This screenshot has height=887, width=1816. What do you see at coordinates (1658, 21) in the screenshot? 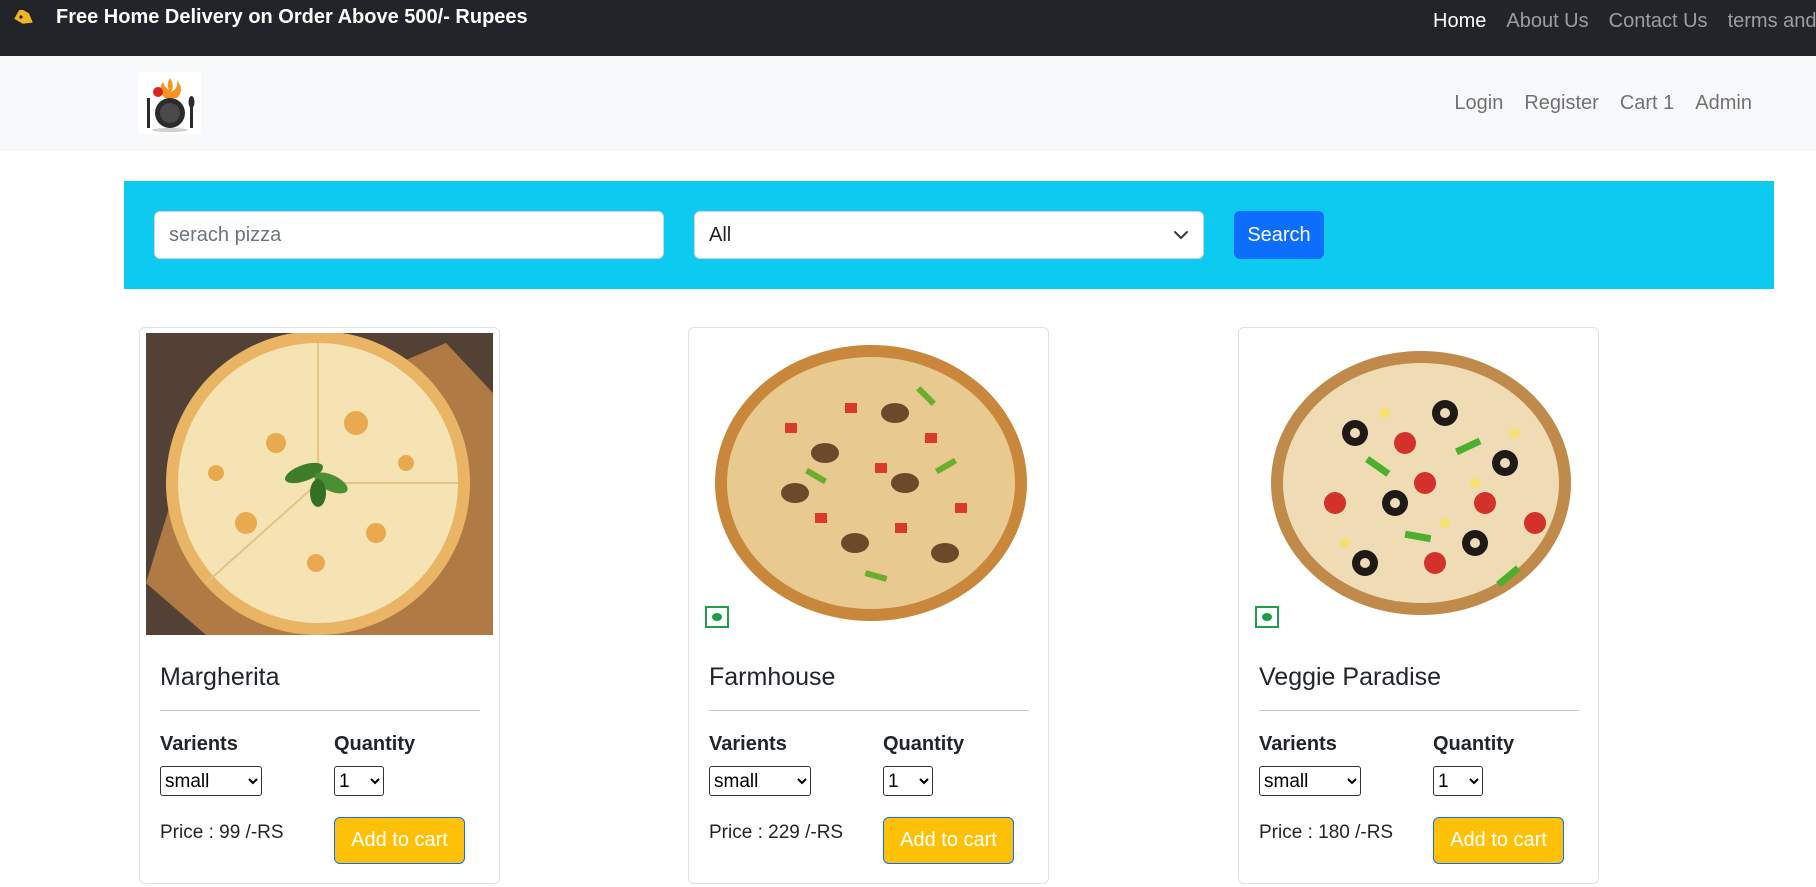
I see `nav-contact-link: Contact Us` at bounding box center [1658, 21].